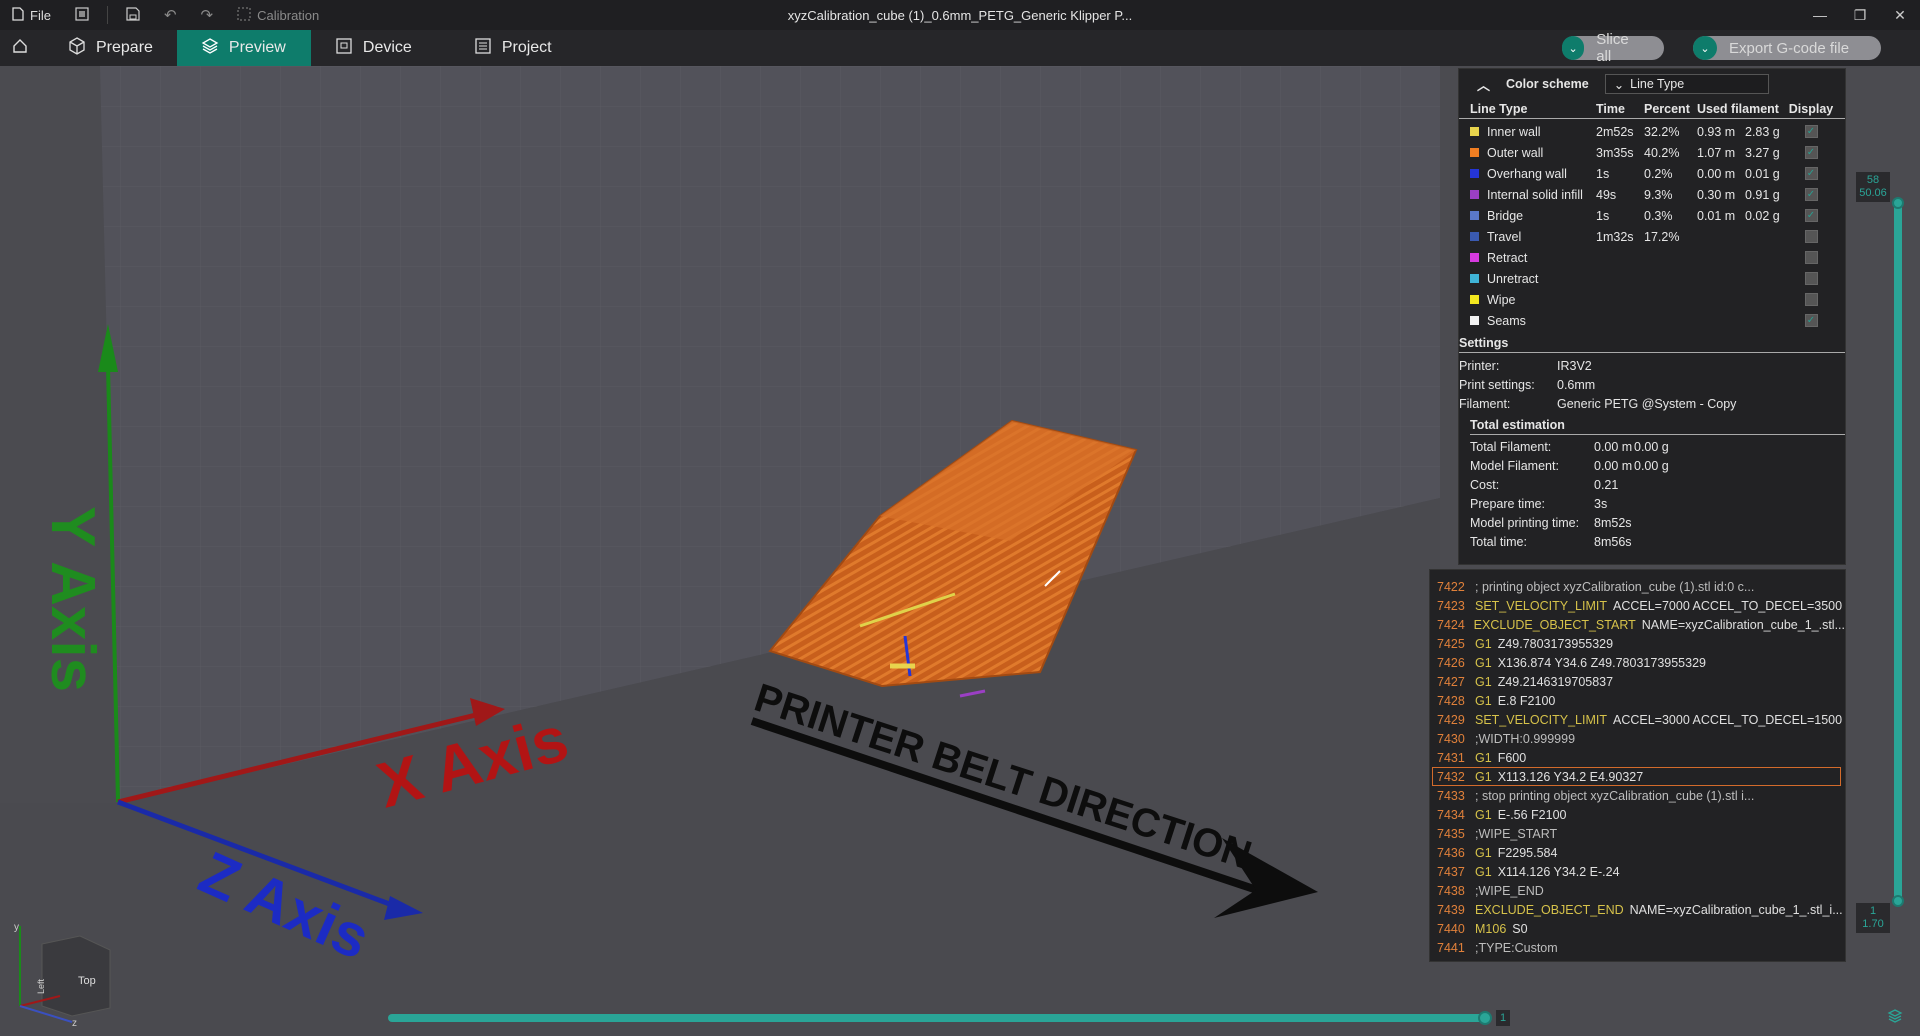 The image size is (1920, 1036). I want to click on color-scheme-label: Color scheme, so click(1547, 84).